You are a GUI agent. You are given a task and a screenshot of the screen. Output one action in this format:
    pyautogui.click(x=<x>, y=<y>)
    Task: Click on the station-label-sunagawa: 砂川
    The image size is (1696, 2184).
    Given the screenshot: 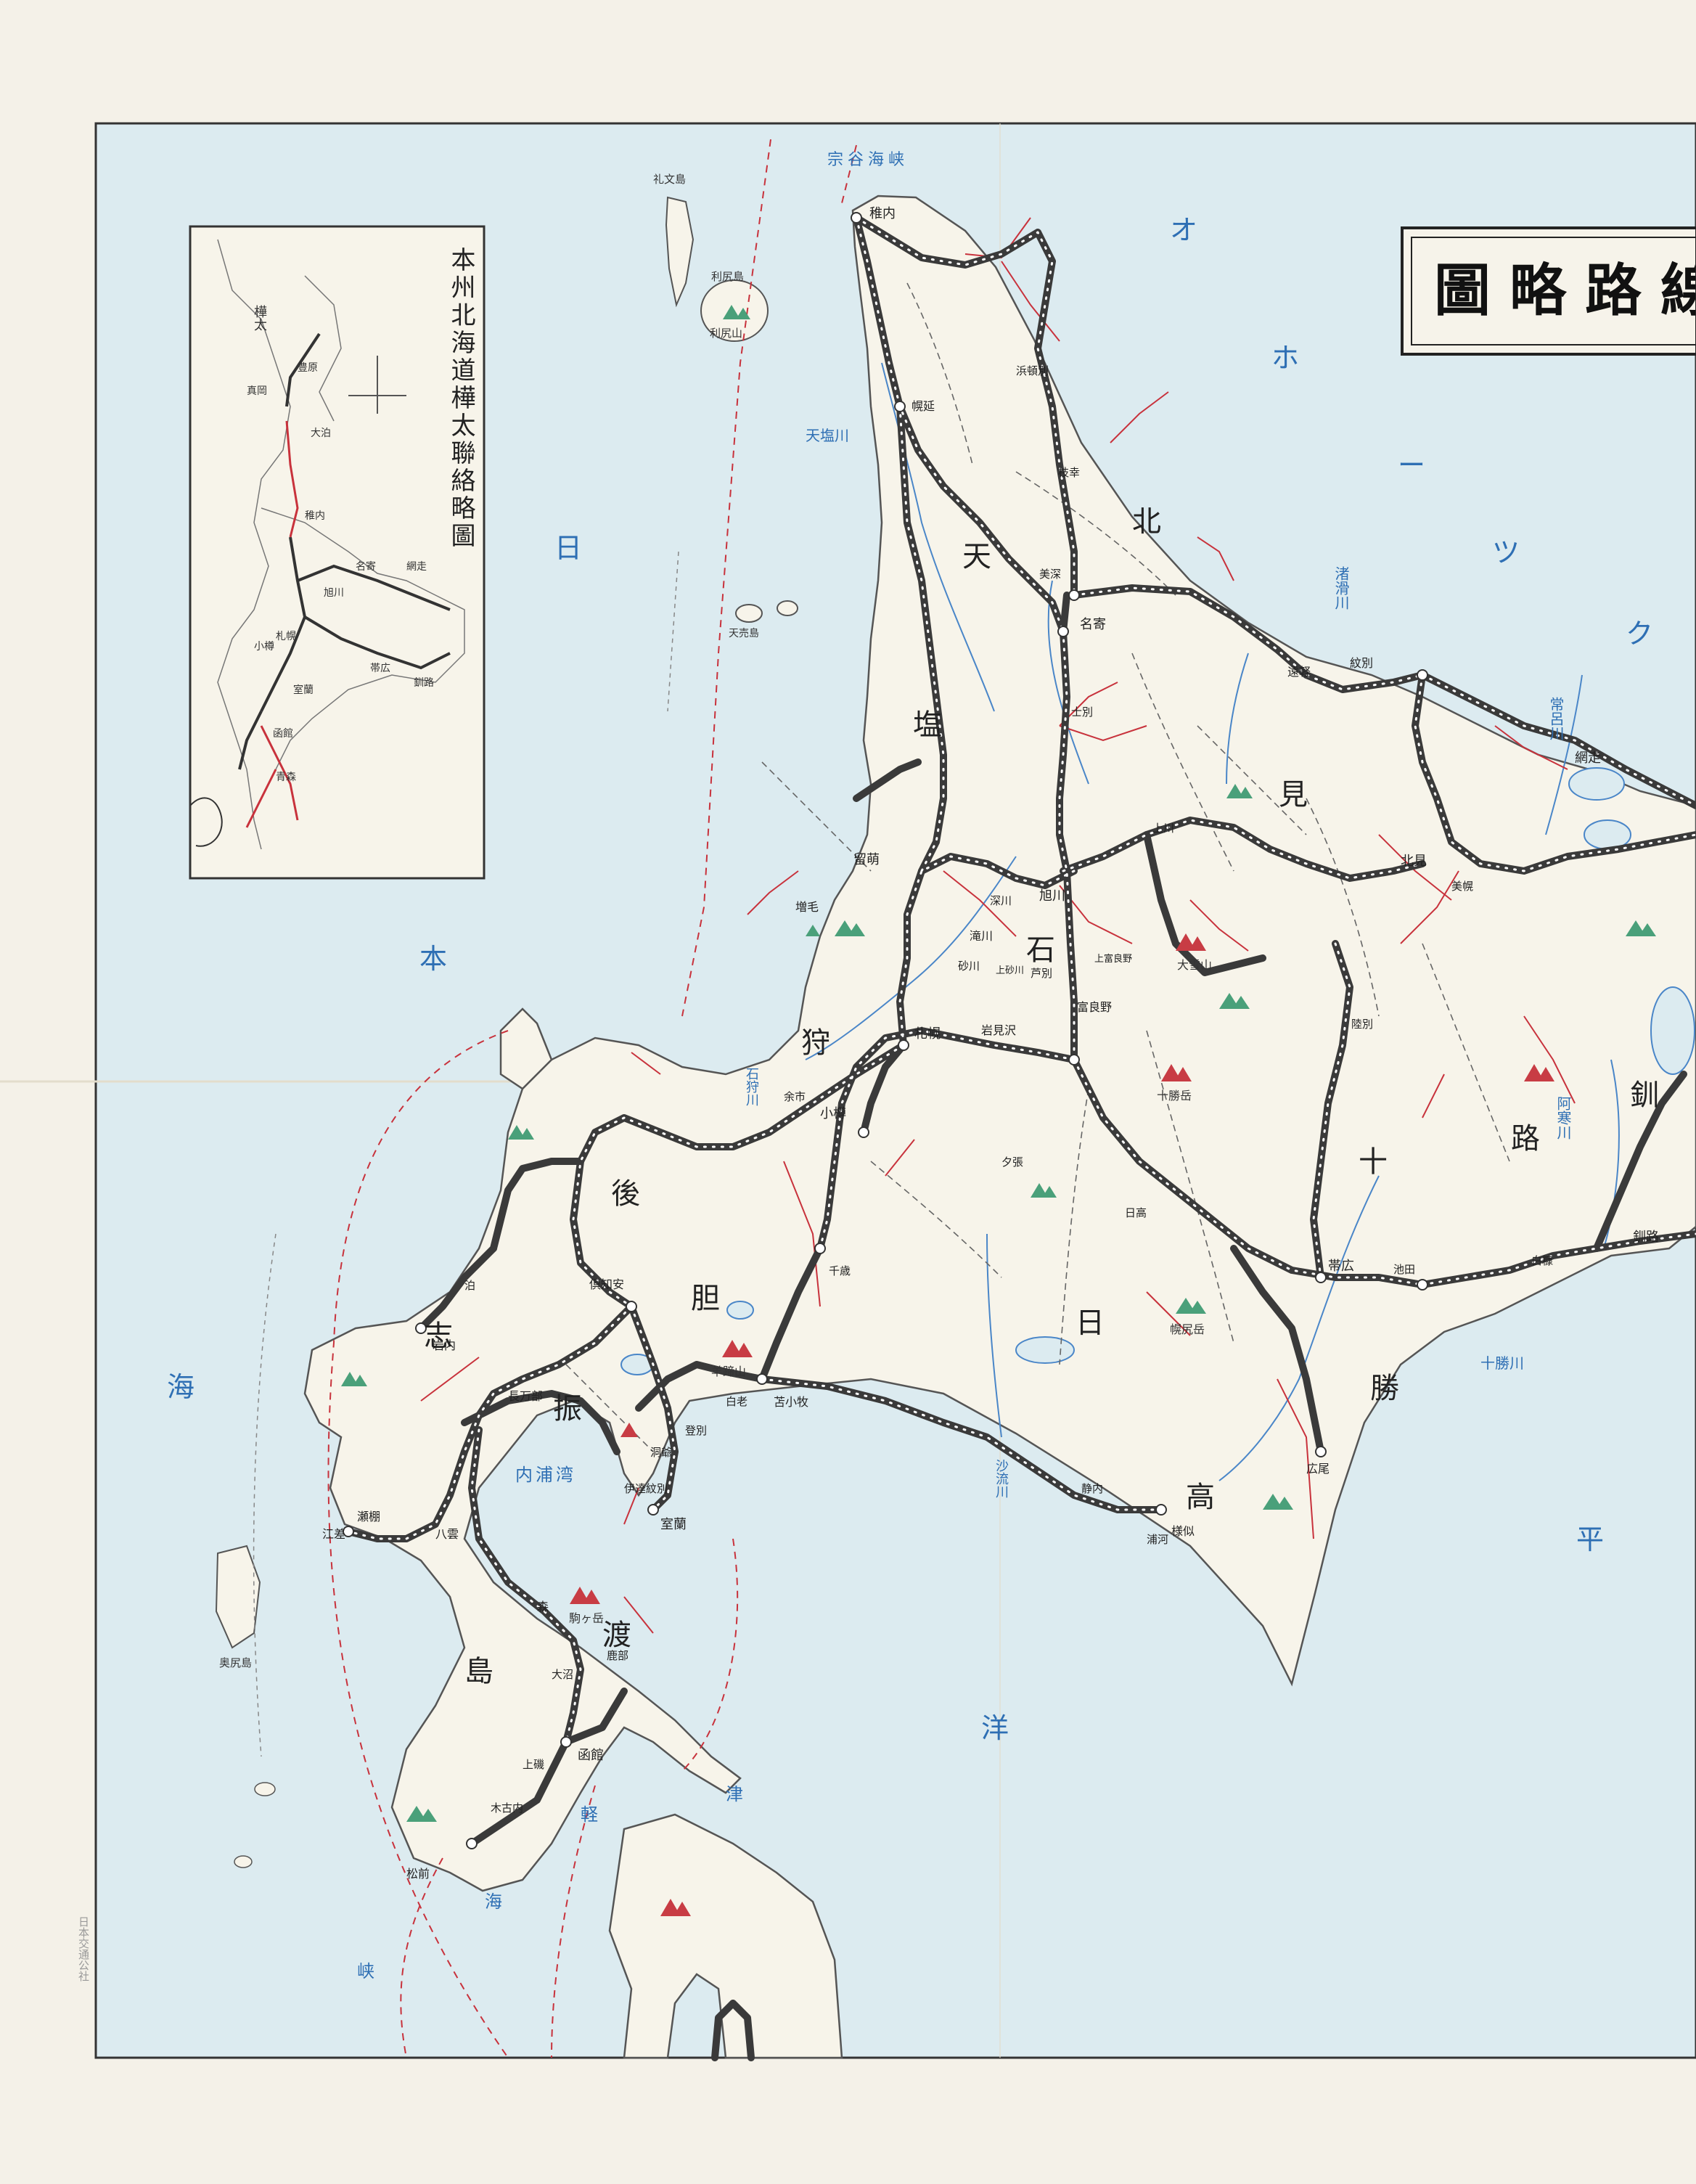 What is the action you would take?
    pyautogui.click(x=969, y=966)
    